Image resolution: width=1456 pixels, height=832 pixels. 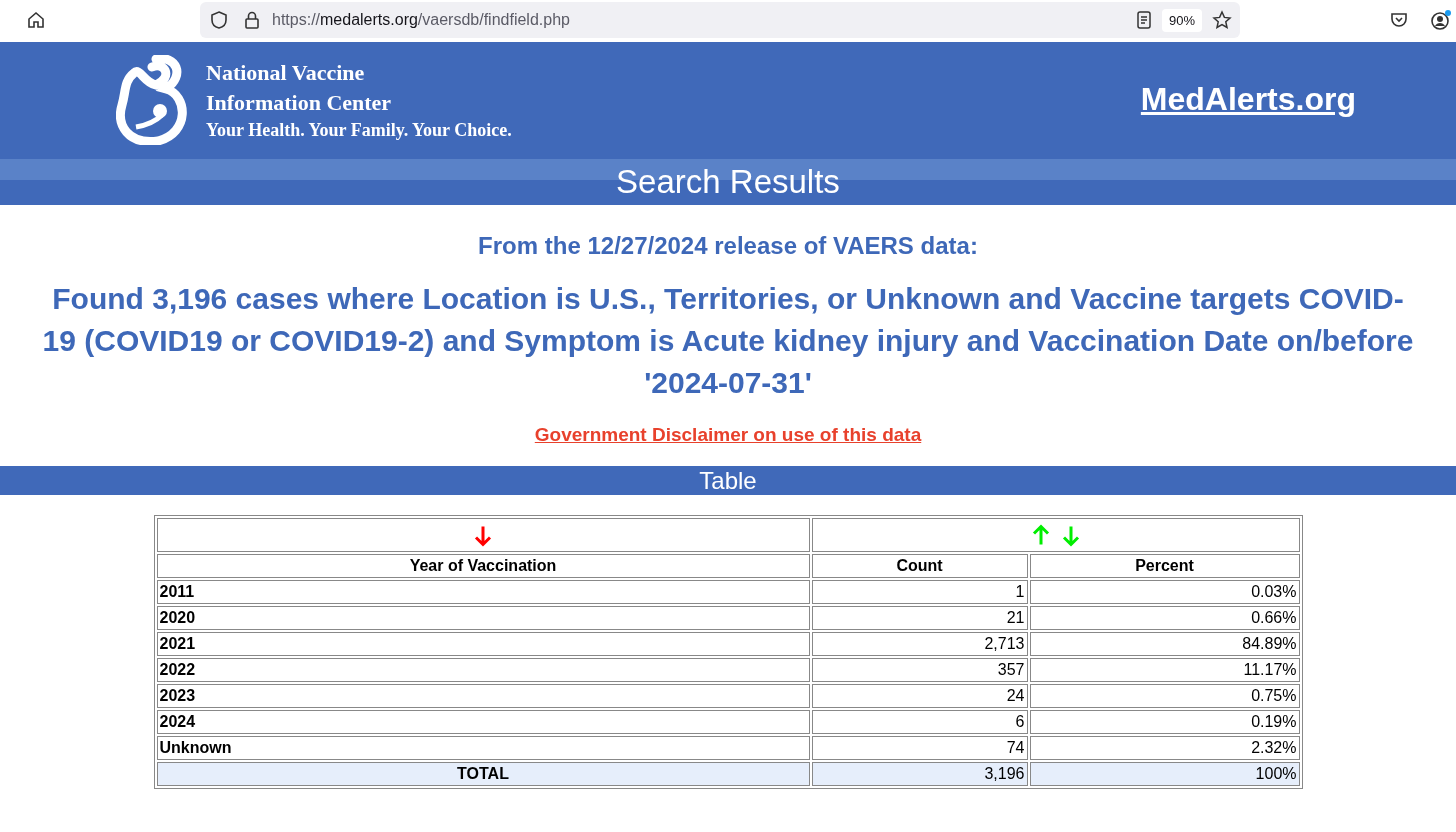 What do you see at coordinates (728, 182) in the screenshot?
I see `page-title: Search Results` at bounding box center [728, 182].